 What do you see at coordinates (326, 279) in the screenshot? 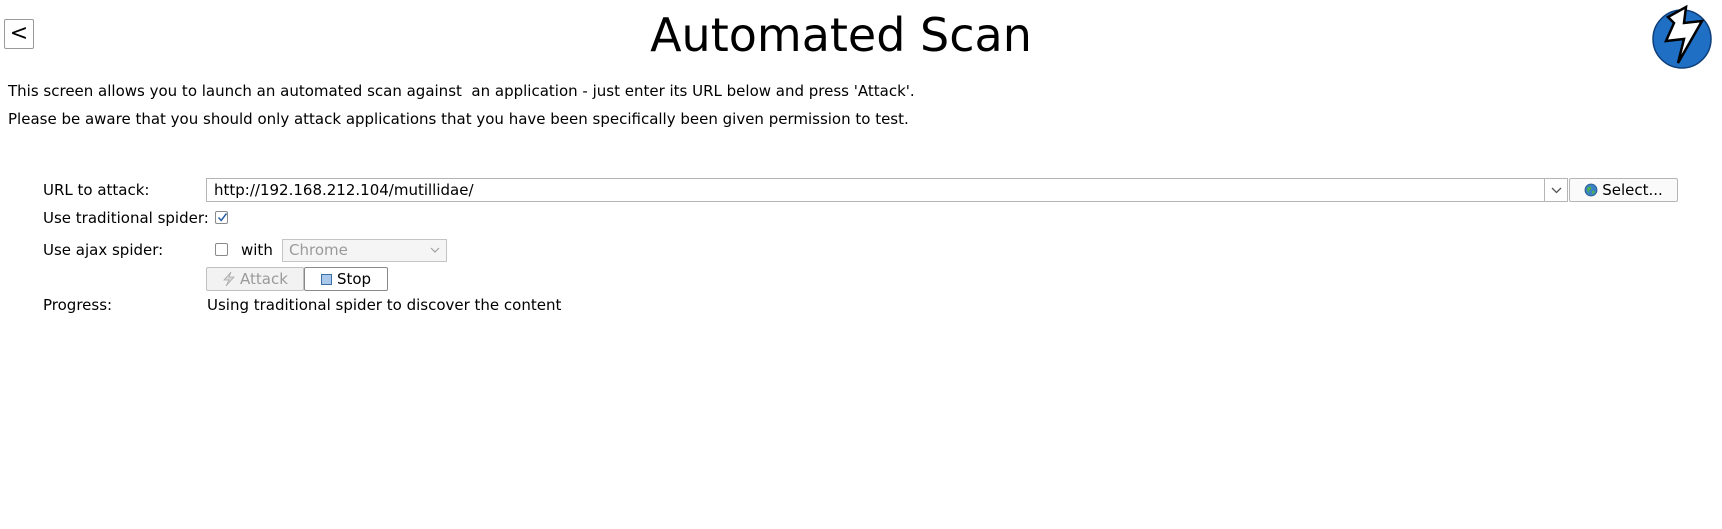
I see `stop-icon` at bounding box center [326, 279].